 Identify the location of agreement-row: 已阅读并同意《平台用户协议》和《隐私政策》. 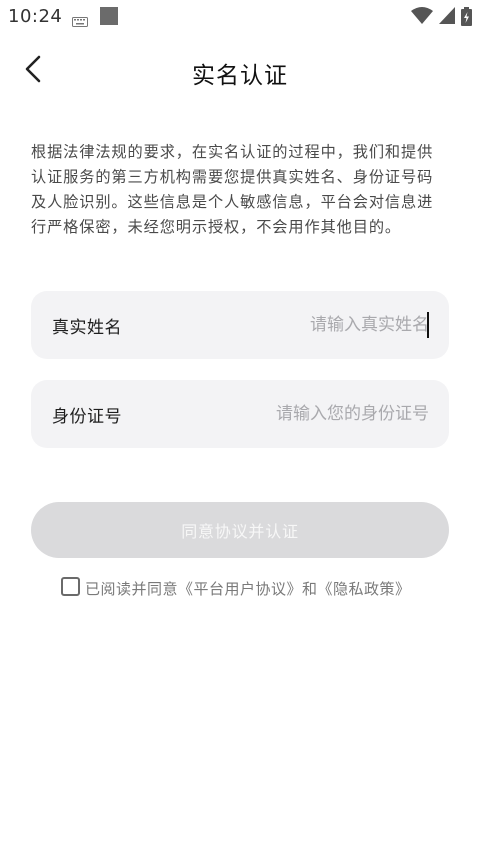
(236, 589).